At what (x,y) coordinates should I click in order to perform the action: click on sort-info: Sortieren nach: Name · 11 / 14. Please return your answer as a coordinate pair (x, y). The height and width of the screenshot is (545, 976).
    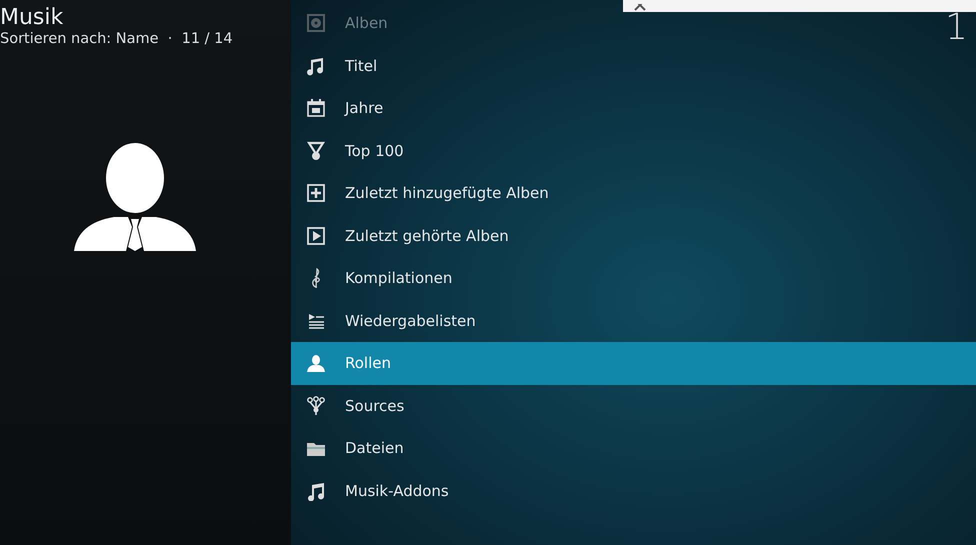
    Looking at the image, I should click on (117, 39).